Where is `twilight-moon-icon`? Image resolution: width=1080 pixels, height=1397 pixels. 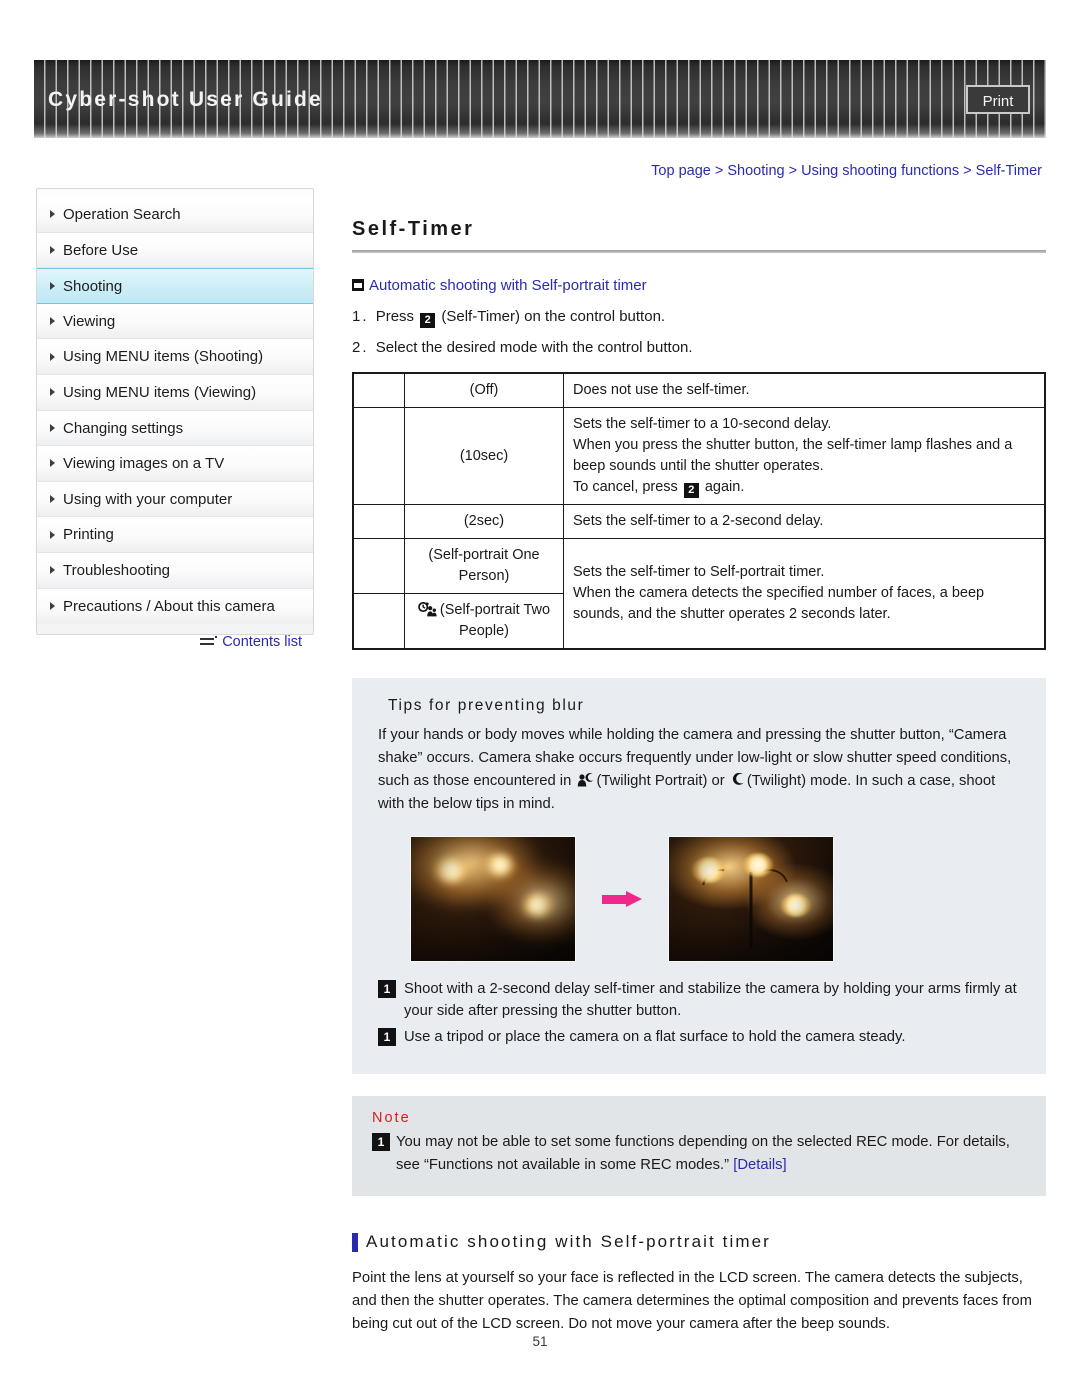
twilight-moon-icon is located at coordinates (738, 779).